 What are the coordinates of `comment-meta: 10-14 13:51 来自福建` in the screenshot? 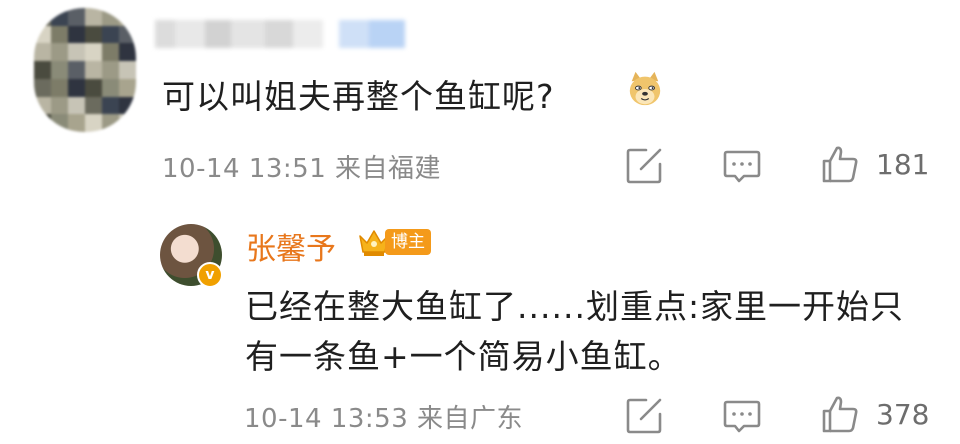 It's located at (302, 169).